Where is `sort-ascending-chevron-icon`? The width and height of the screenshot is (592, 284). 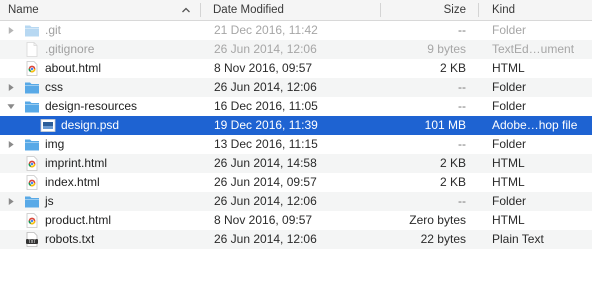 sort-ascending-chevron-icon is located at coordinates (186, 10).